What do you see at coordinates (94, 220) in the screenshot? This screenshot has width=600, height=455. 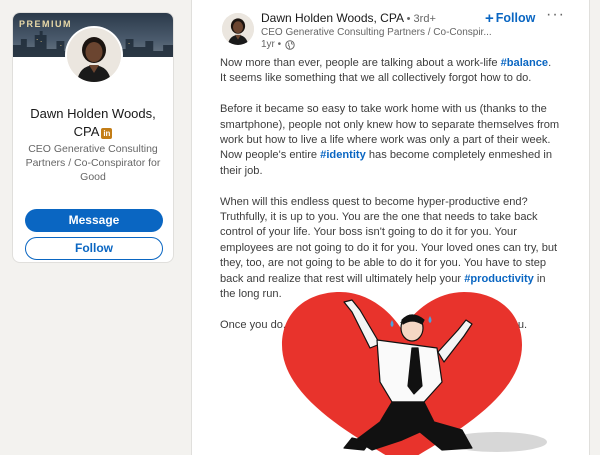 I see `message-button: Message` at bounding box center [94, 220].